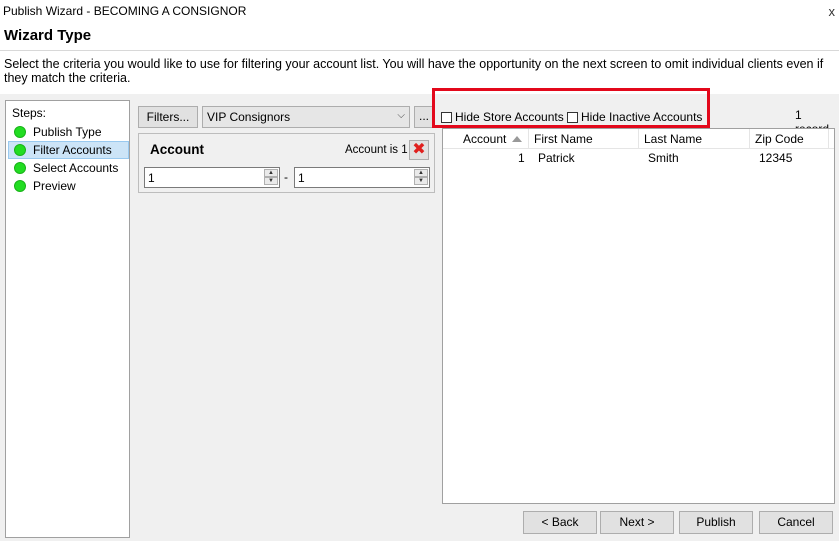  What do you see at coordinates (54, 186) in the screenshot?
I see `step-label: Preview` at bounding box center [54, 186].